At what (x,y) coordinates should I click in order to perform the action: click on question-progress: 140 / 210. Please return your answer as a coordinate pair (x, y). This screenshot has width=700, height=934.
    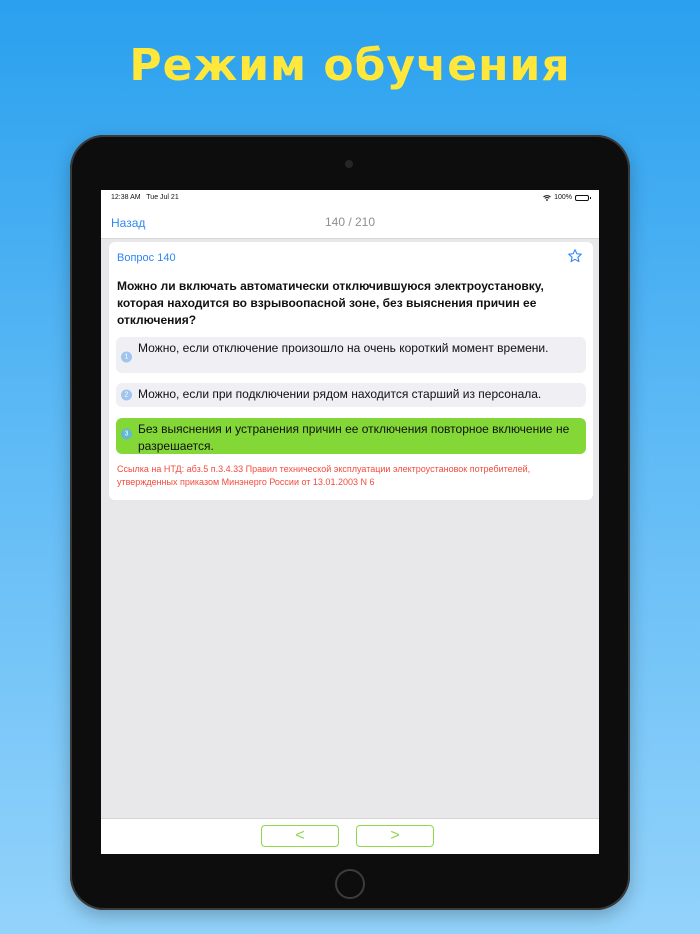
    Looking at the image, I should click on (350, 222).